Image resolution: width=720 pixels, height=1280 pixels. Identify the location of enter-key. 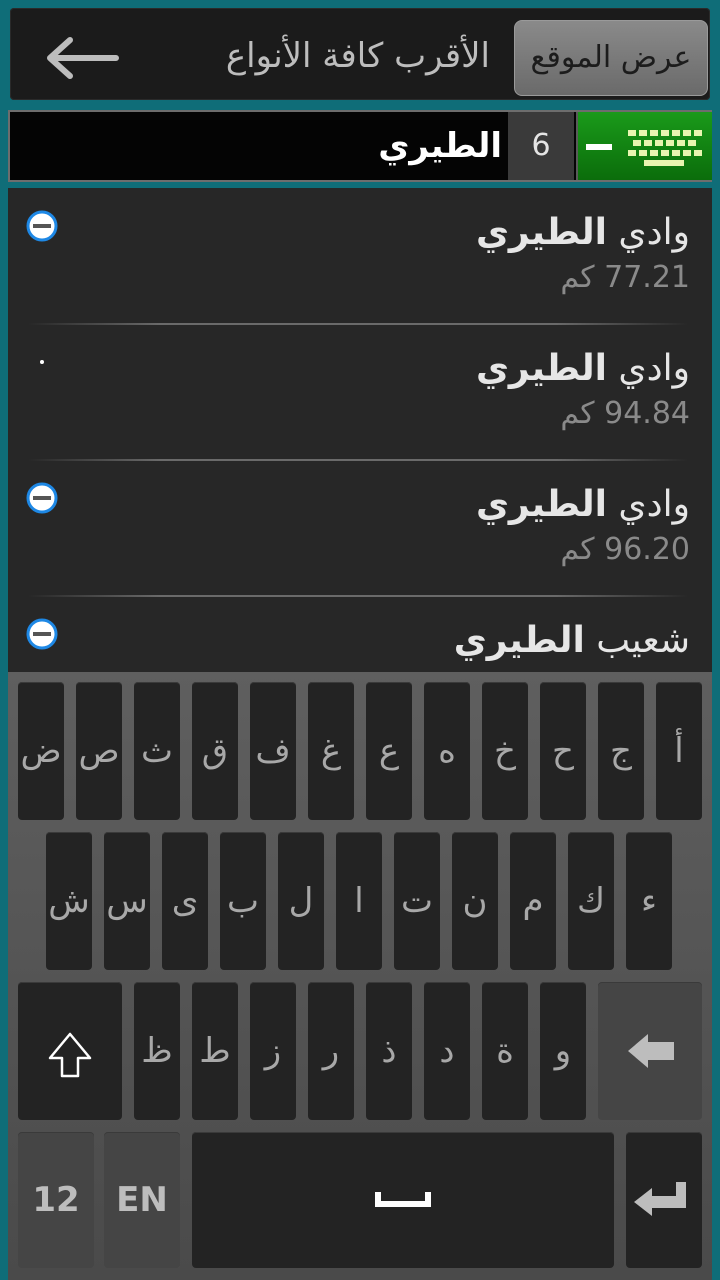
(664, 1200).